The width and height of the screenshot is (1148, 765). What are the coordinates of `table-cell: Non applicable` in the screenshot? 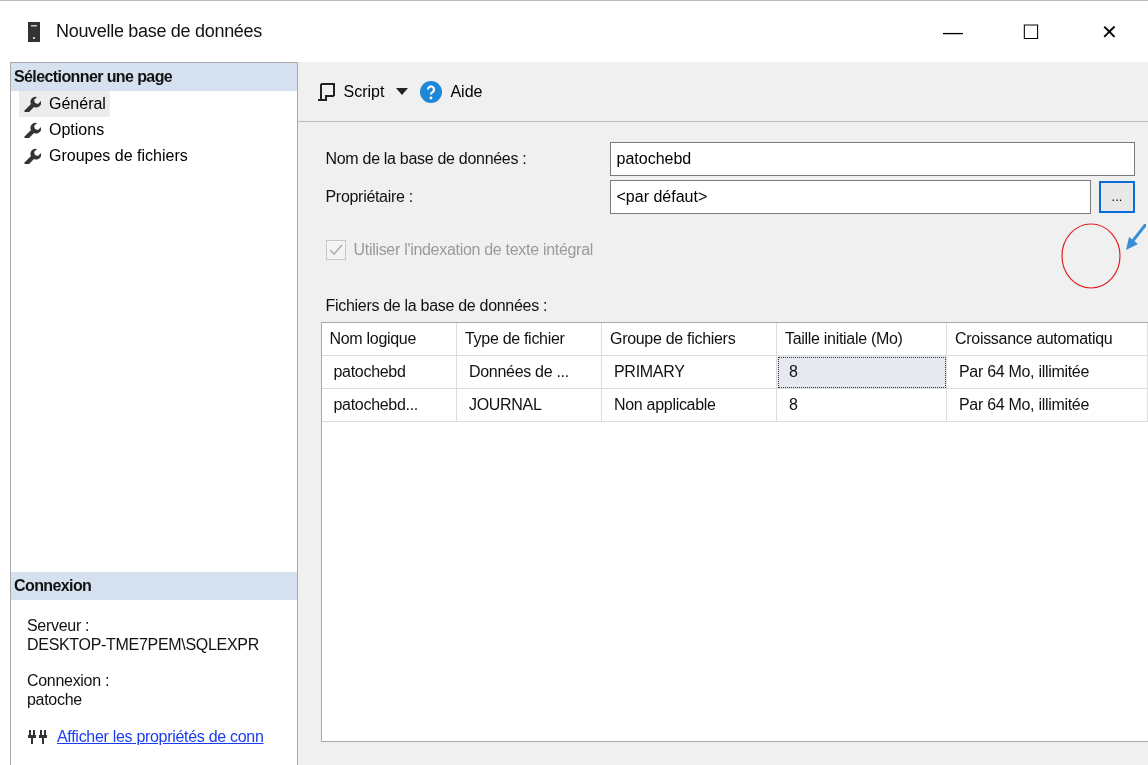 It's located at (689, 405).